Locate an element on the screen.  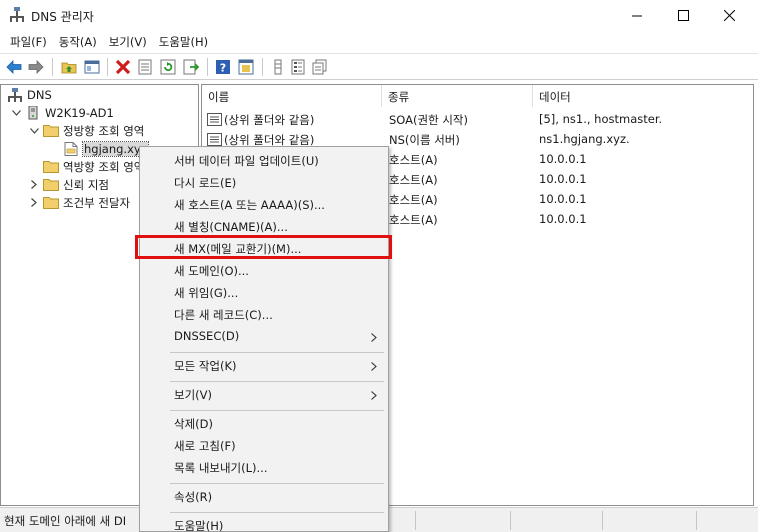
list-icon is located at coordinates (298, 67).